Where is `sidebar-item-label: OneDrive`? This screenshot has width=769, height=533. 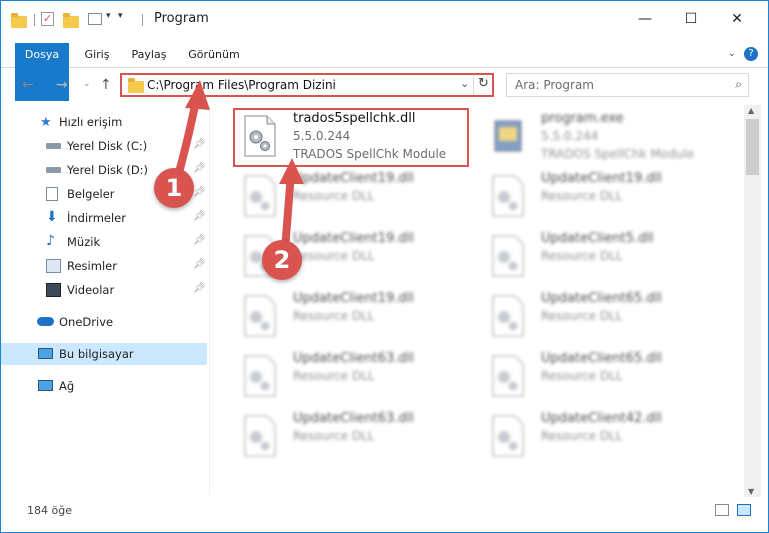
sidebar-item-label: OneDrive is located at coordinates (86, 322).